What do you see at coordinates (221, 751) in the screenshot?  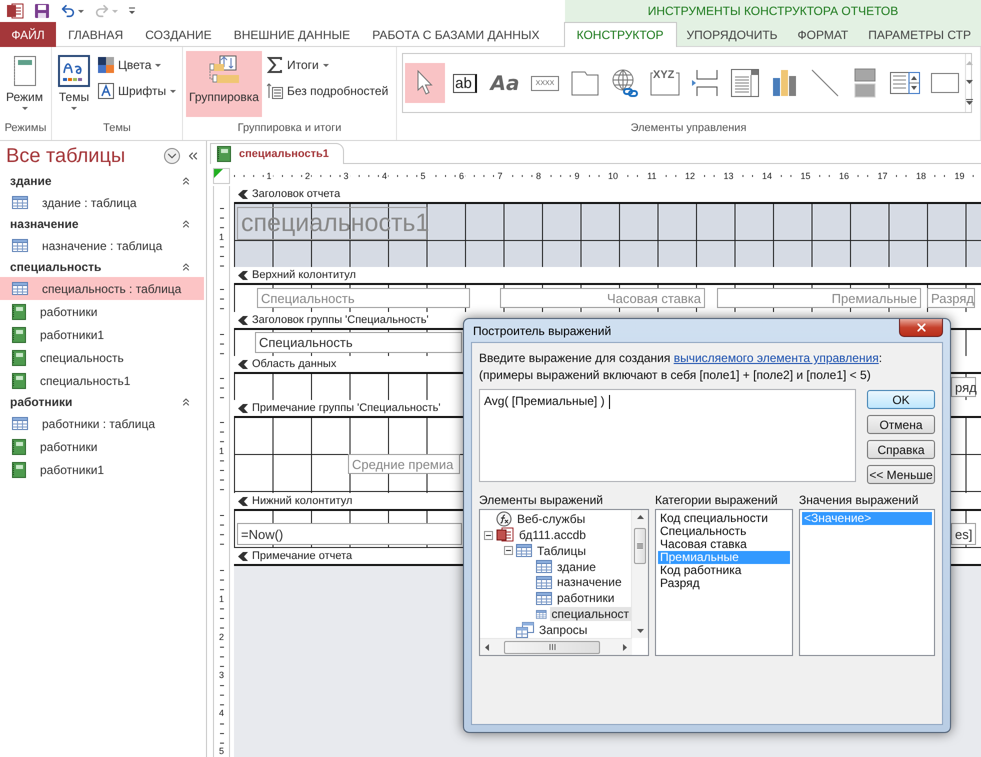 I see `ruler-number: 5` at bounding box center [221, 751].